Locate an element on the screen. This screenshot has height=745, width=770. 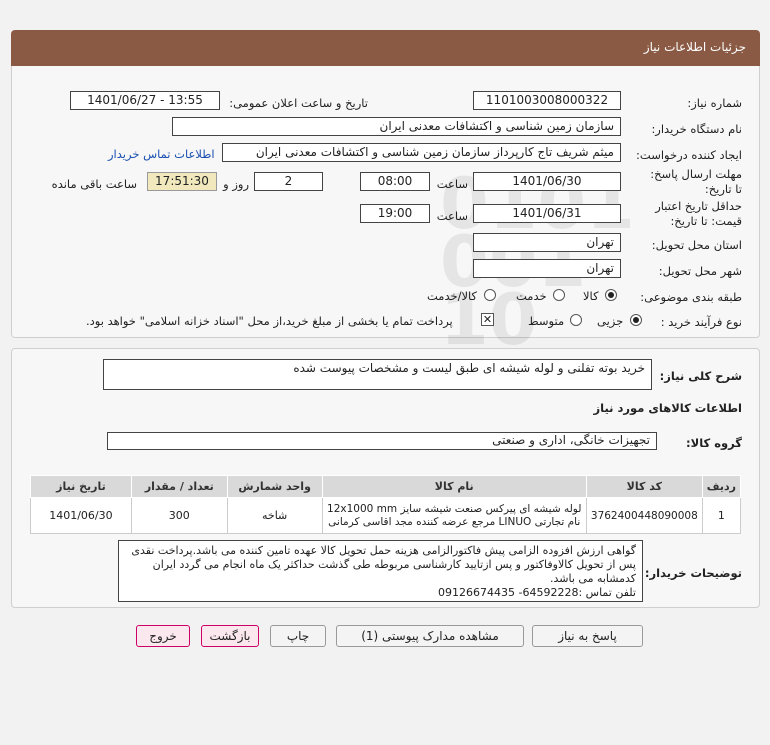
buyer-org-label: نام دستگاه خریدار: is located at coordinates (696, 129).